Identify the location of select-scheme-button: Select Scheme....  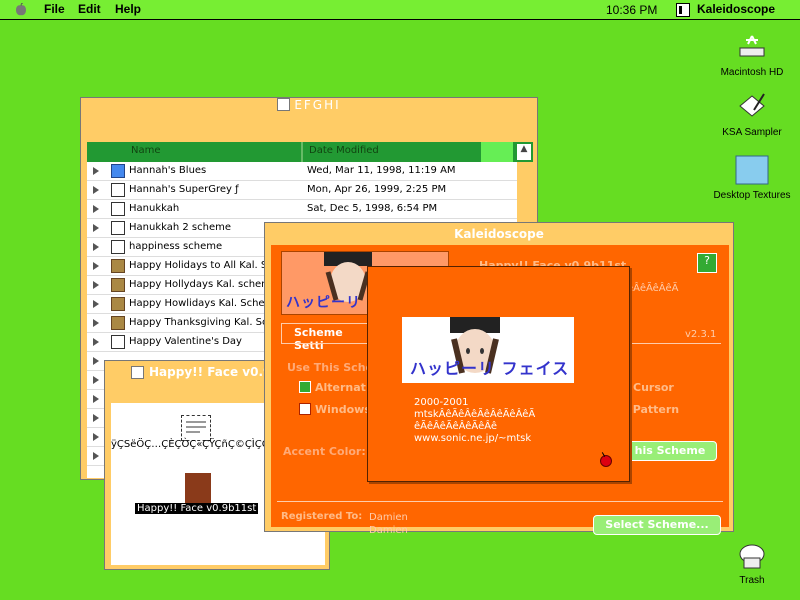
(657, 525).